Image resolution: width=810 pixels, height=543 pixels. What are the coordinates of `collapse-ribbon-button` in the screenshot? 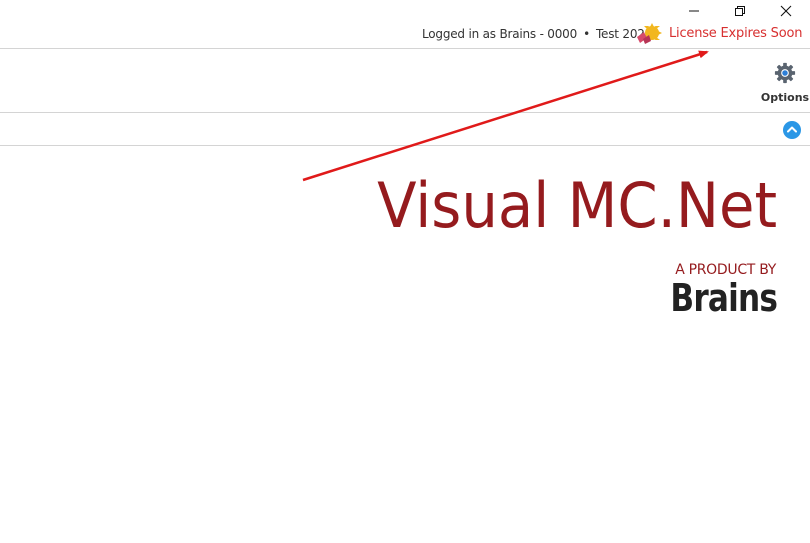 It's located at (792, 130).